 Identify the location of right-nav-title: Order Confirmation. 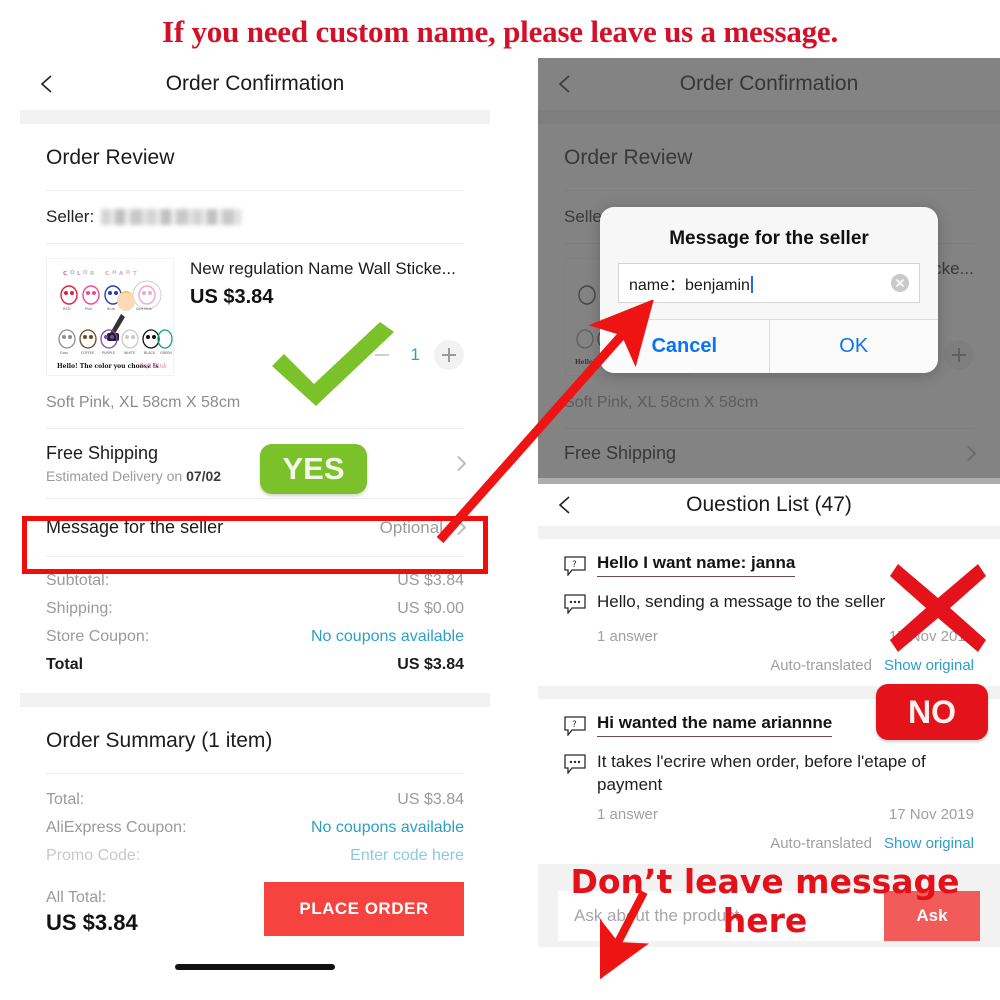
(769, 83).